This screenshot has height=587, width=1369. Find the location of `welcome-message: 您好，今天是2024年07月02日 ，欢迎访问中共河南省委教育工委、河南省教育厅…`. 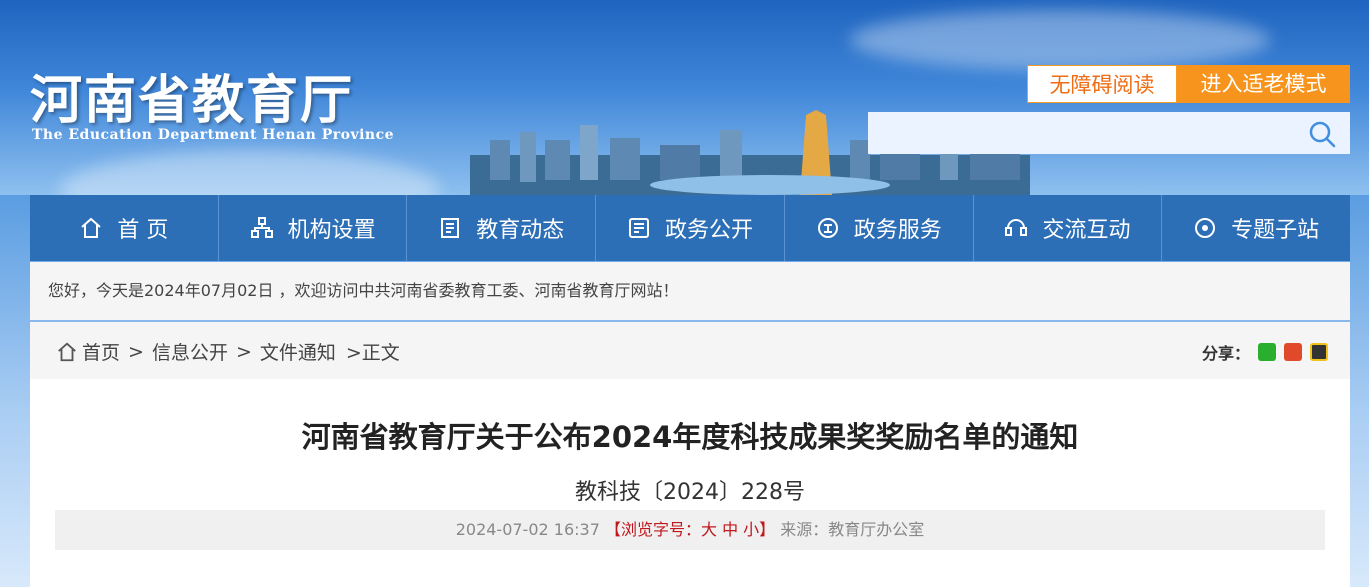

welcome-message: 您好，今天是2024年07月02日 ，欢迎访问中共河南省委教育工委、河南省教育厅… is located at coordinates (690, 291).